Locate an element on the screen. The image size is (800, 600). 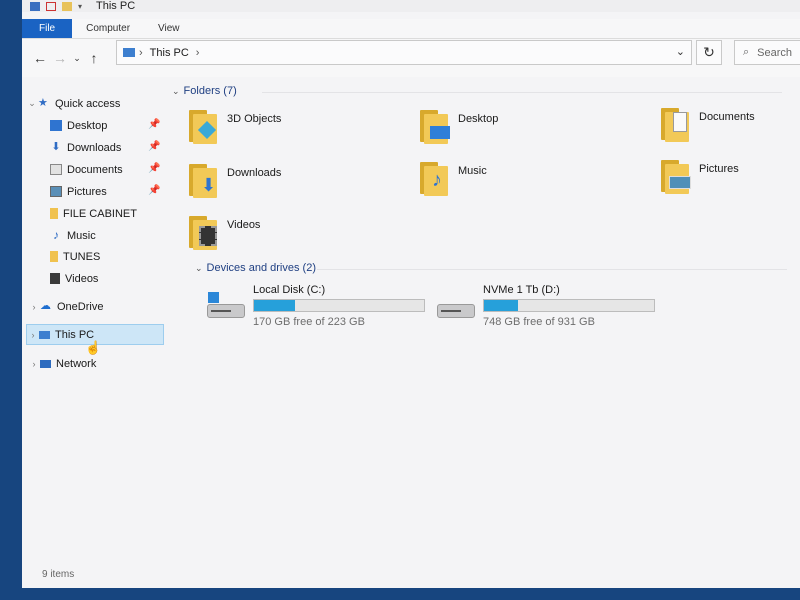
documents-icon is located at coordinates (56, 169).